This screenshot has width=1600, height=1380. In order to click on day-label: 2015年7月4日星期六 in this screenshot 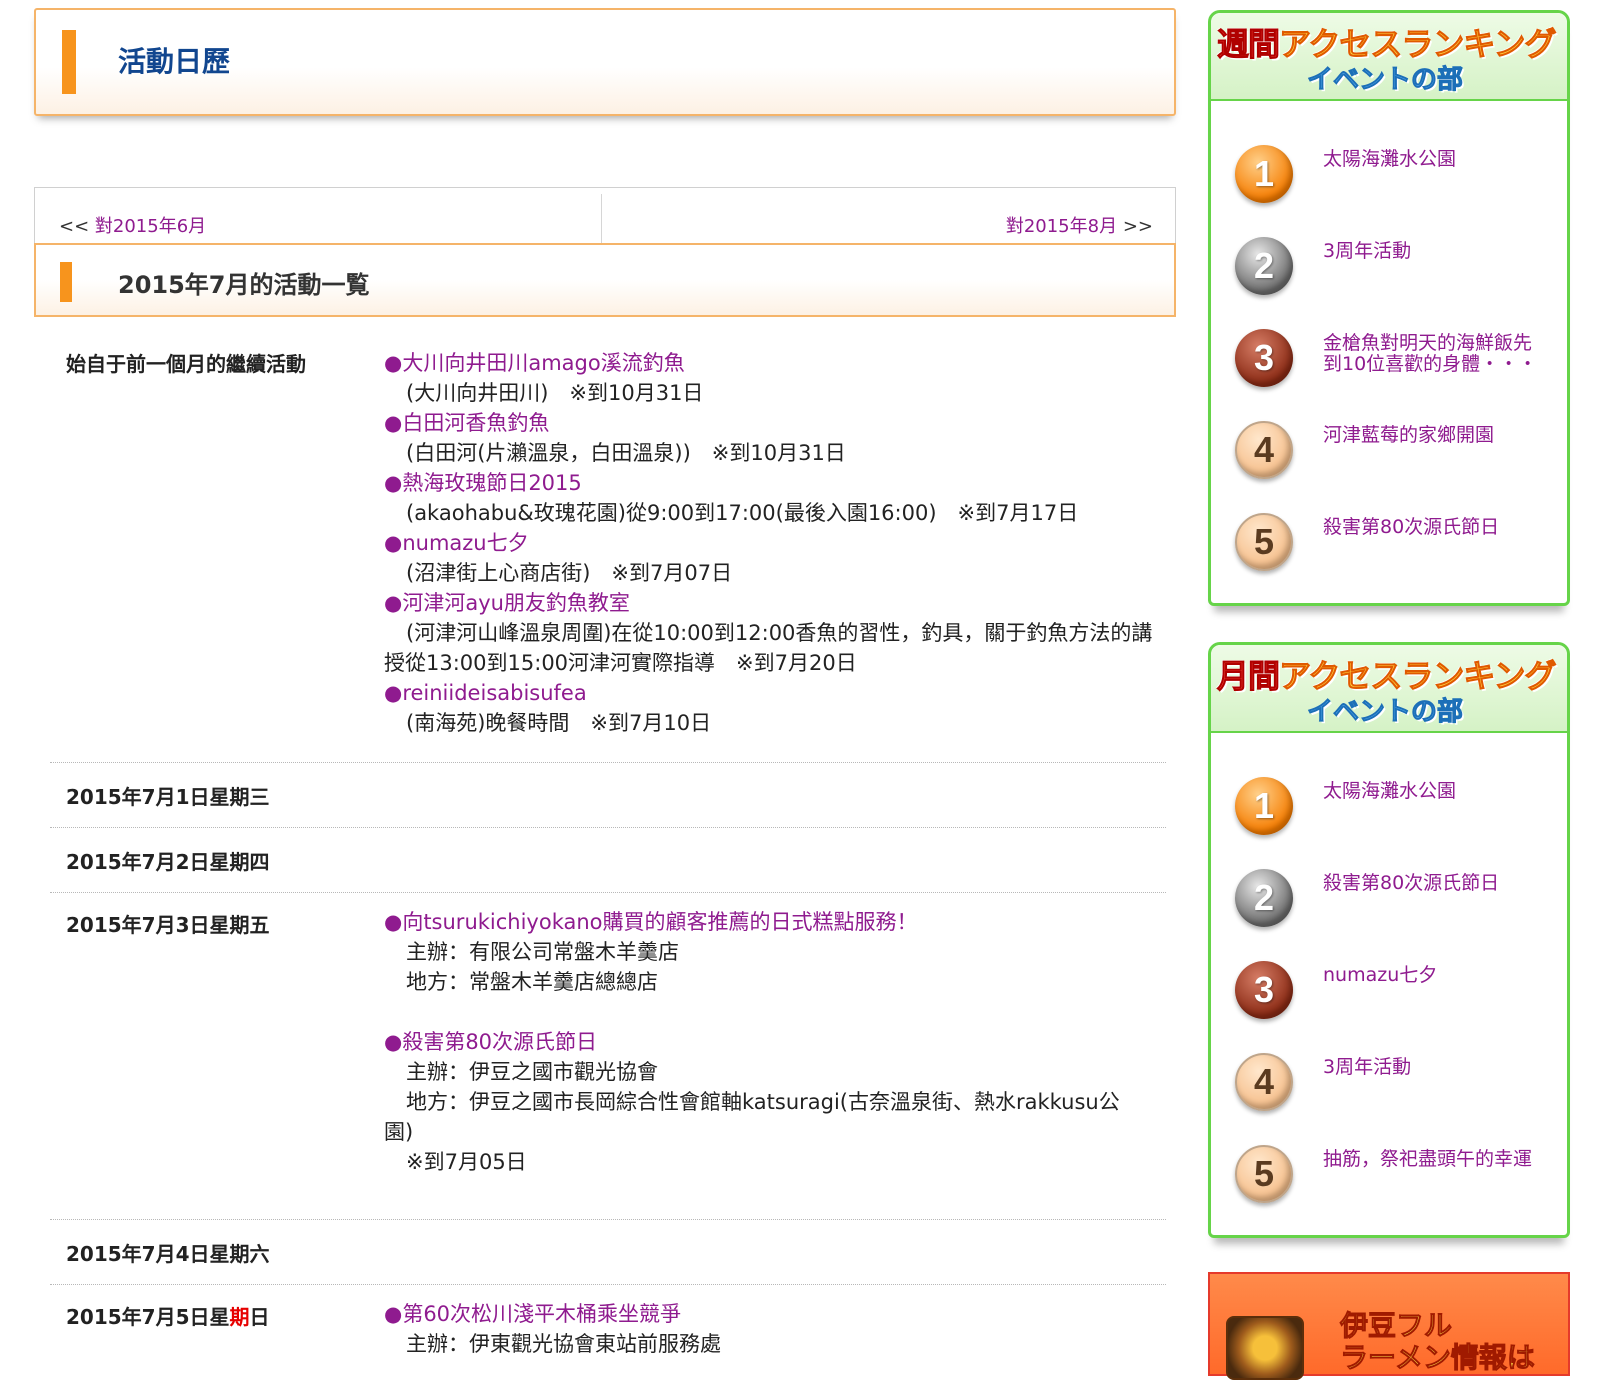, I will do `click(168, 1254)`.